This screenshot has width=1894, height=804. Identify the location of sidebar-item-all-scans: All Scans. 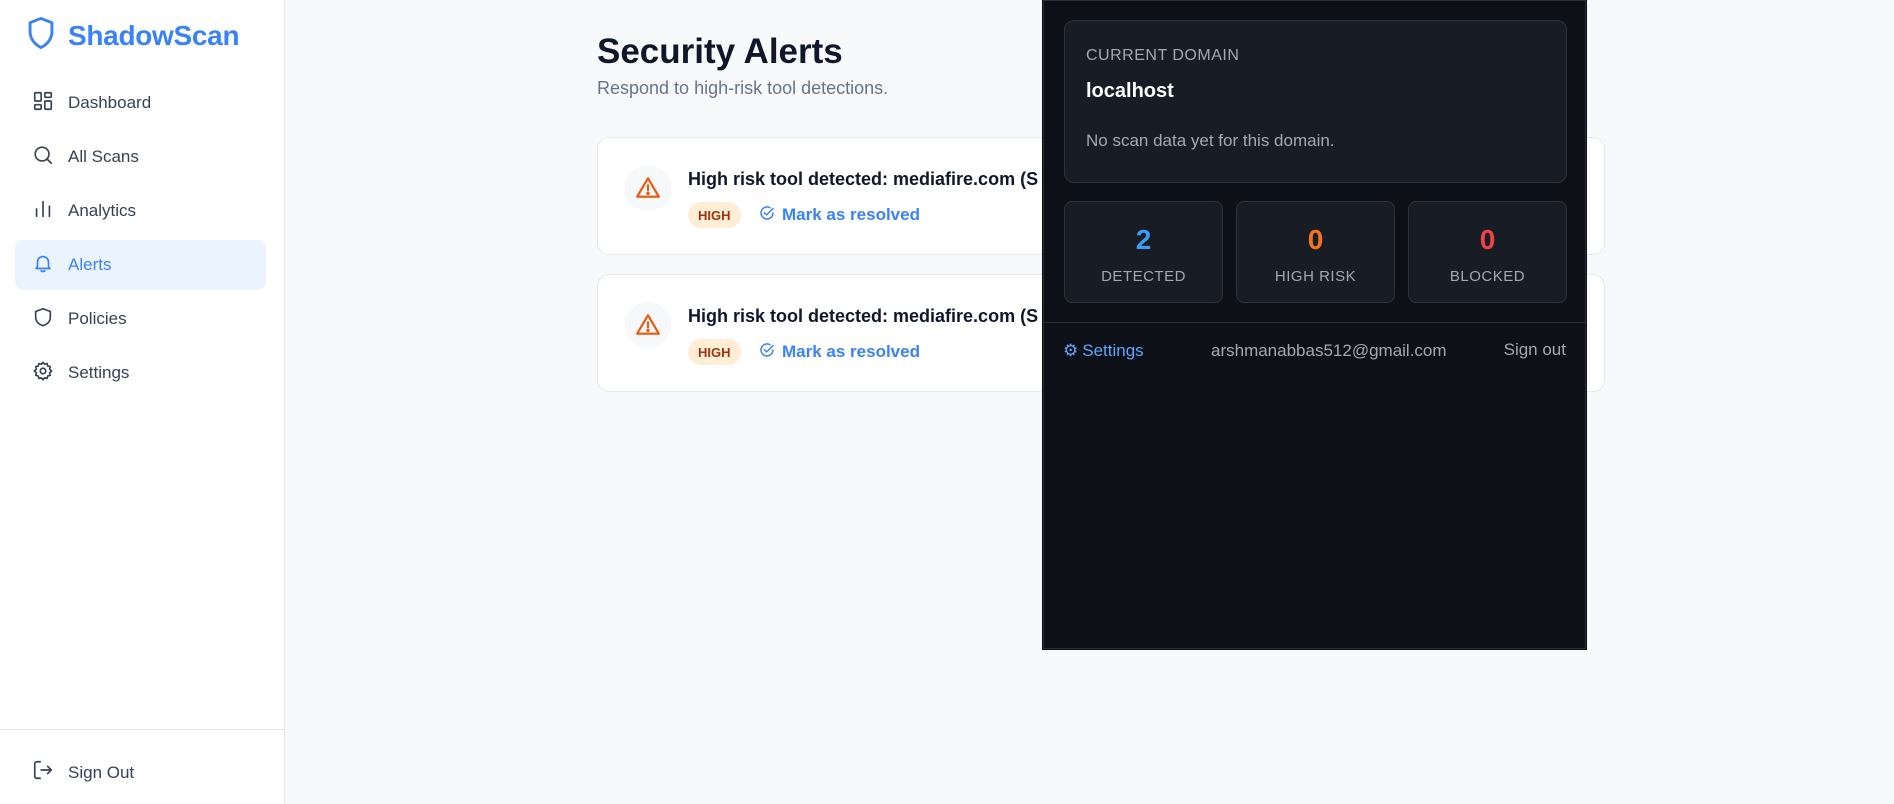
(140, 157).